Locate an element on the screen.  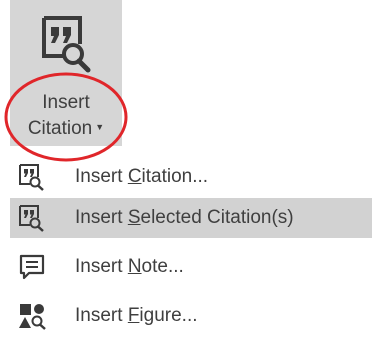
label-suffix: elected Citation(s) is located at coordinates (217, 217).